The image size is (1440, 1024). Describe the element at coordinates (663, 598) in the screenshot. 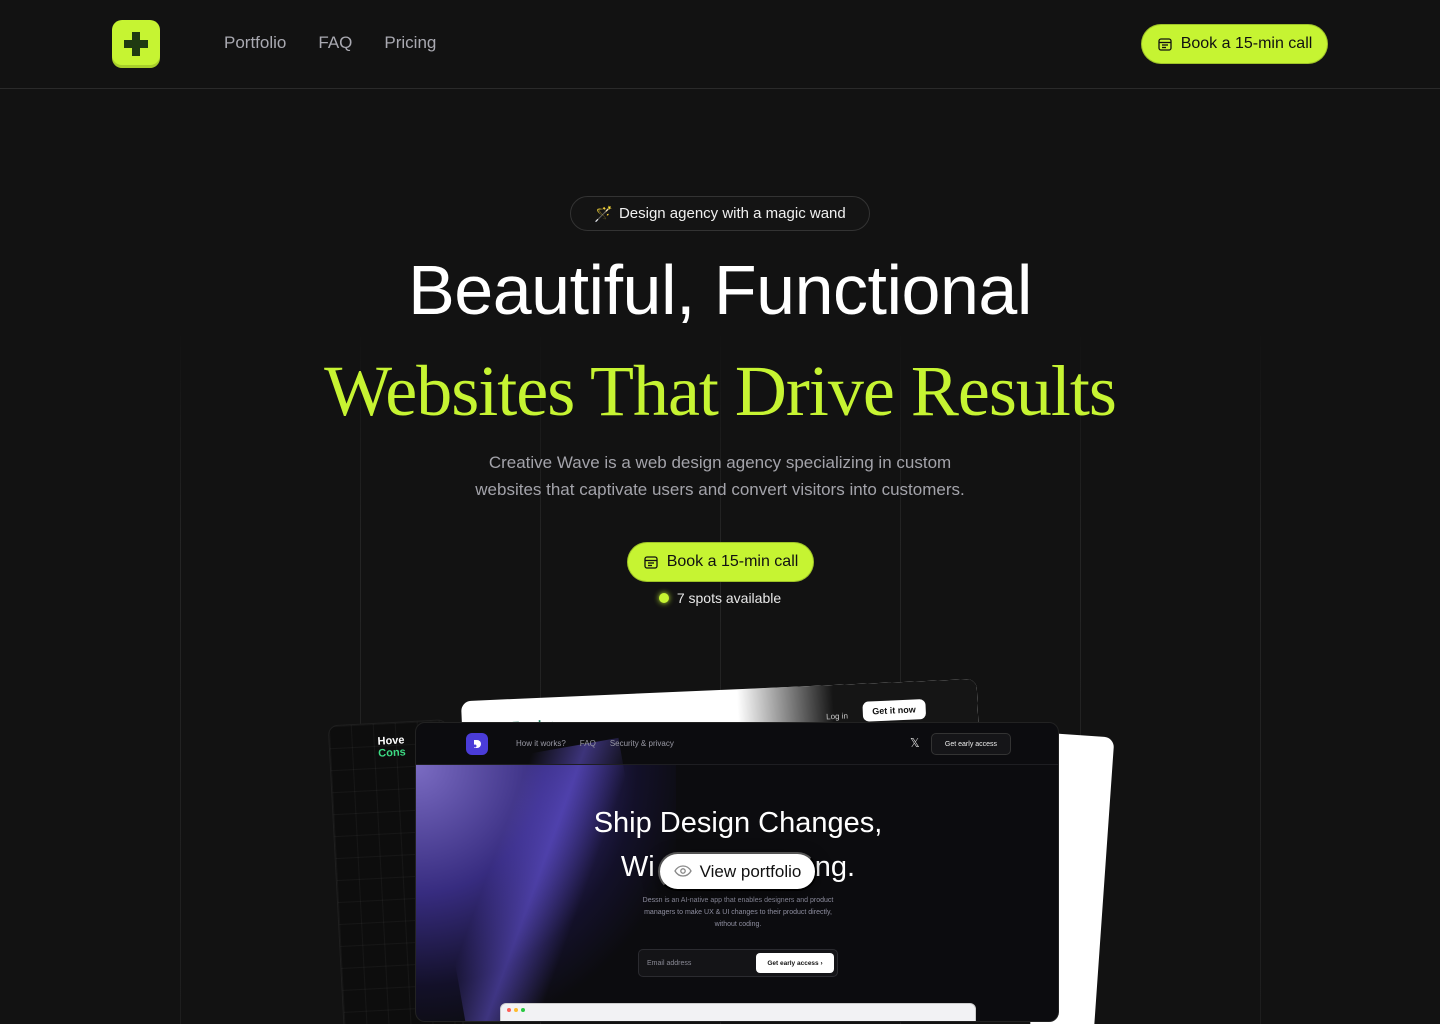

I see `status-dot` at that location.